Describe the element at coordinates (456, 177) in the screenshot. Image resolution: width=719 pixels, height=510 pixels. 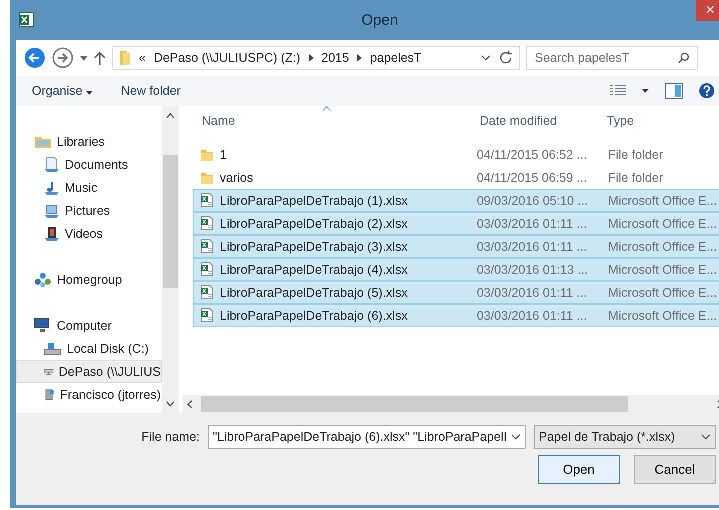
I see `file-row: varios 04/11/2015 06:59 ... File folder` at that location.